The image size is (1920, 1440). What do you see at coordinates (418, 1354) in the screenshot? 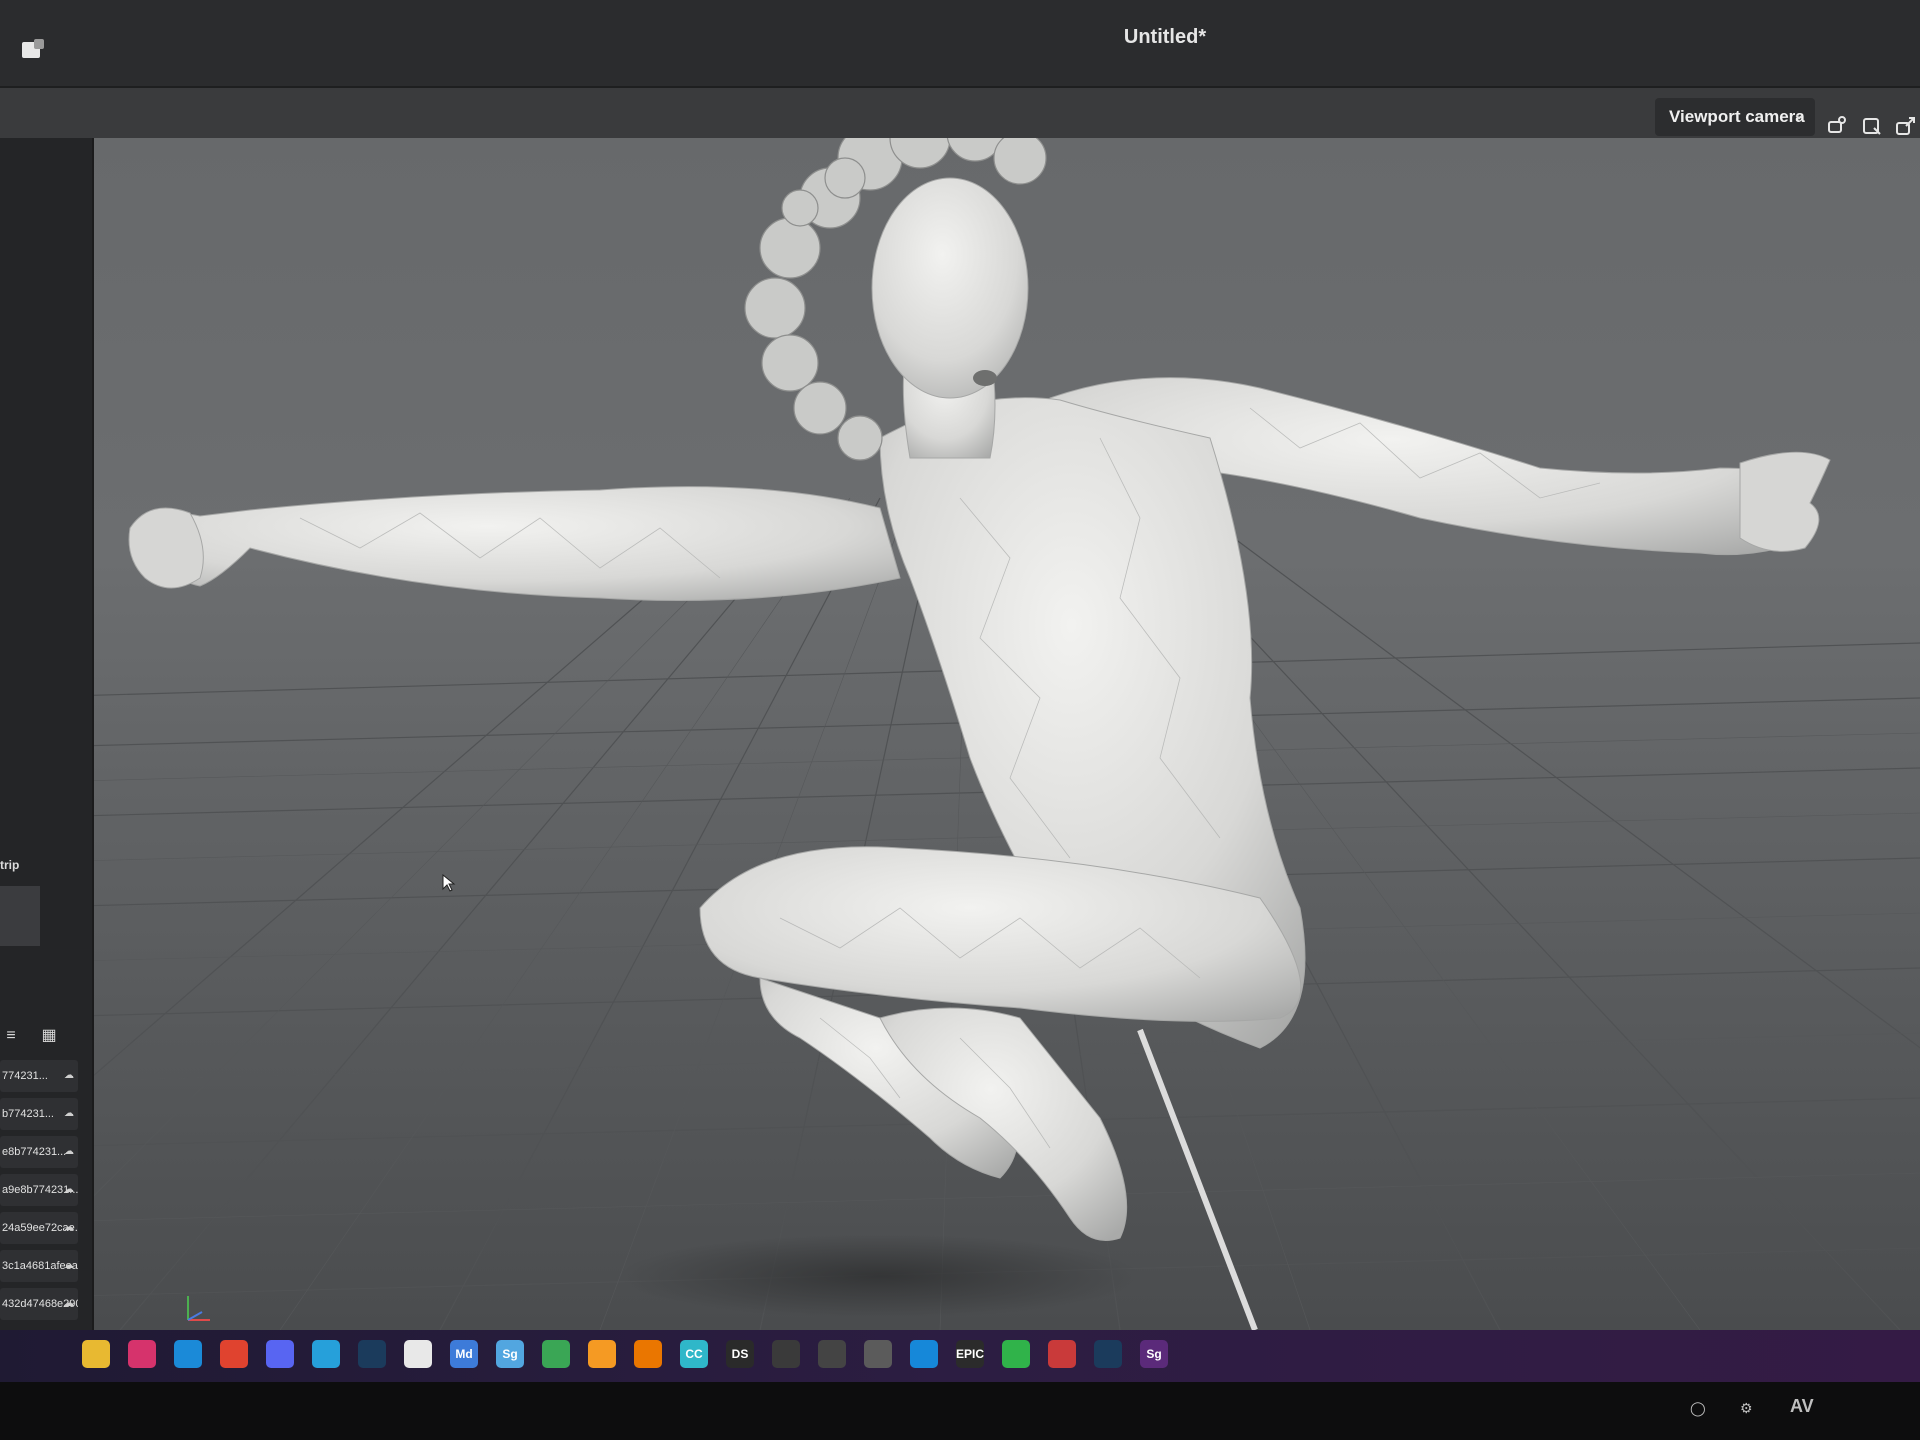
I see `taskbar-oculus-icon` at bounding box center [418, 1354].